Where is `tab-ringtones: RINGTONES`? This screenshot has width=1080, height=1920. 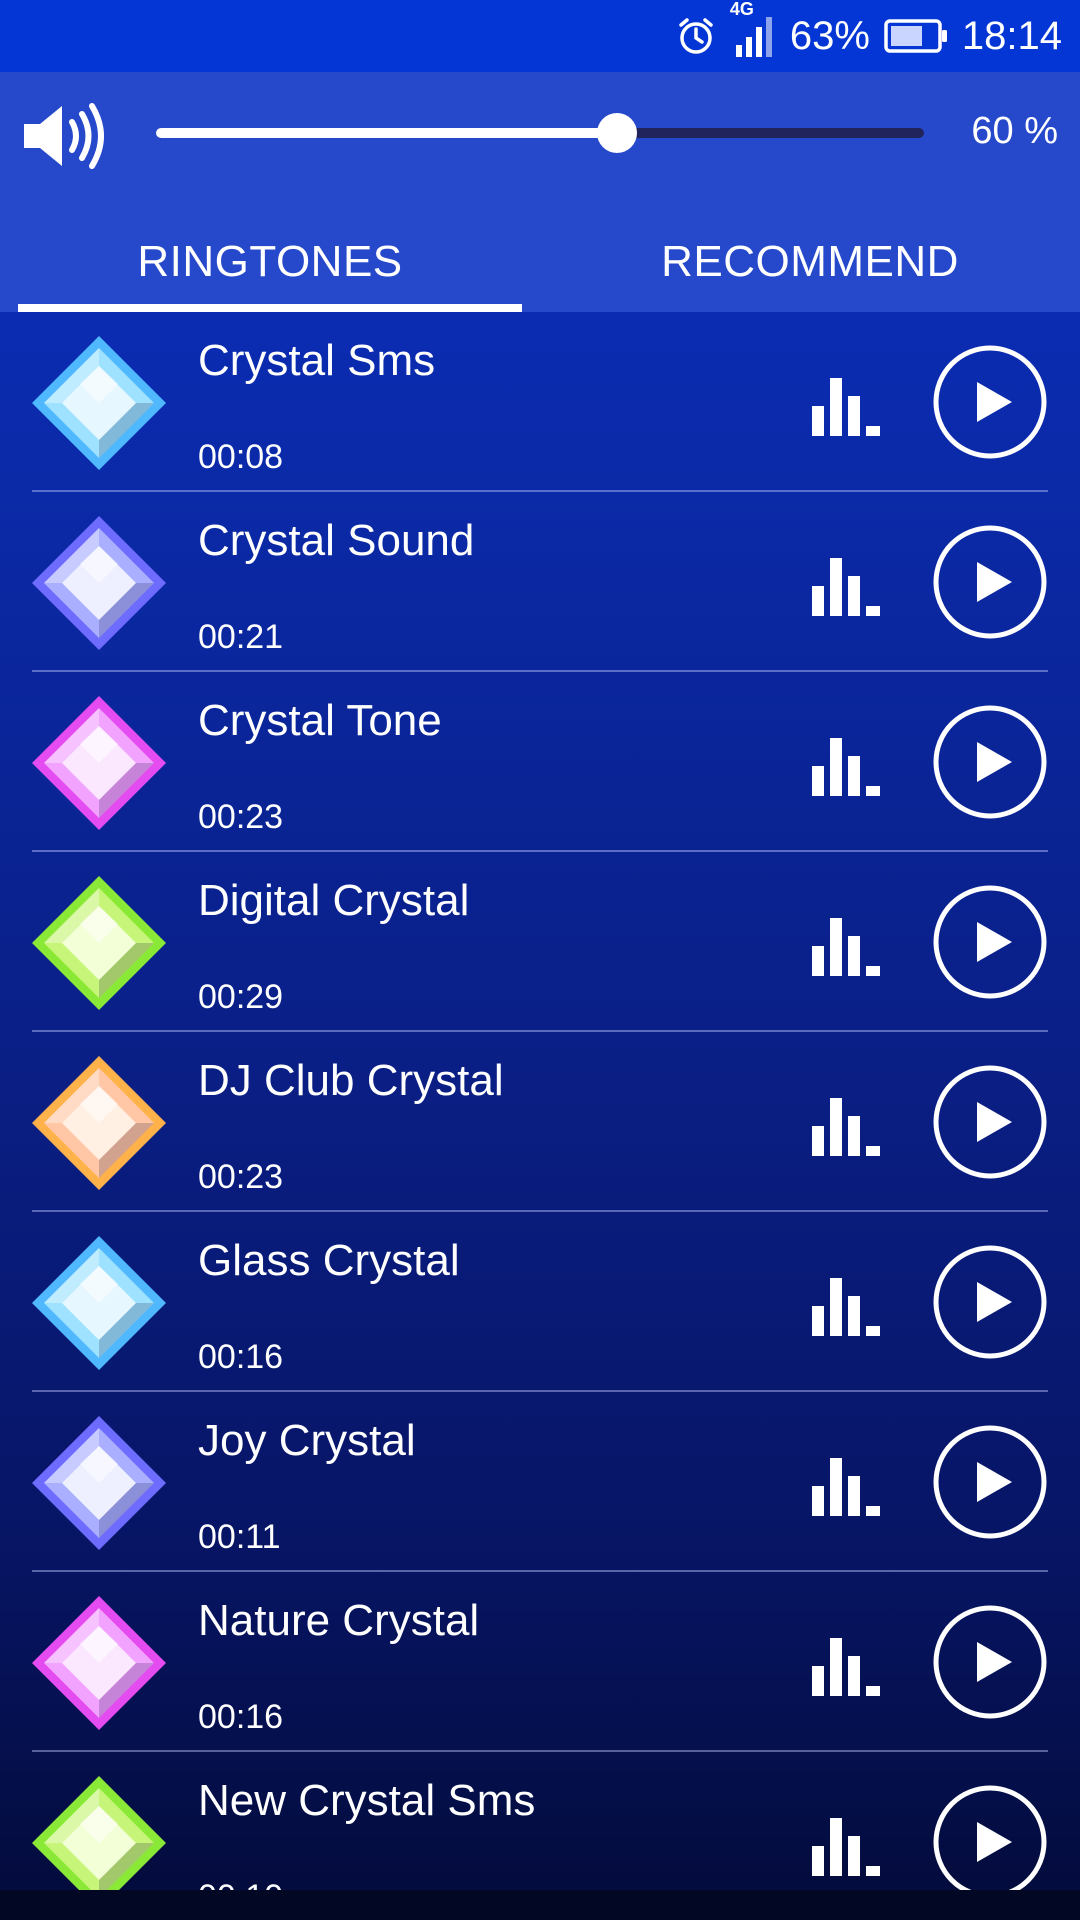 tab-ringtones: RINGTONES is located at coordinates (270, 262).